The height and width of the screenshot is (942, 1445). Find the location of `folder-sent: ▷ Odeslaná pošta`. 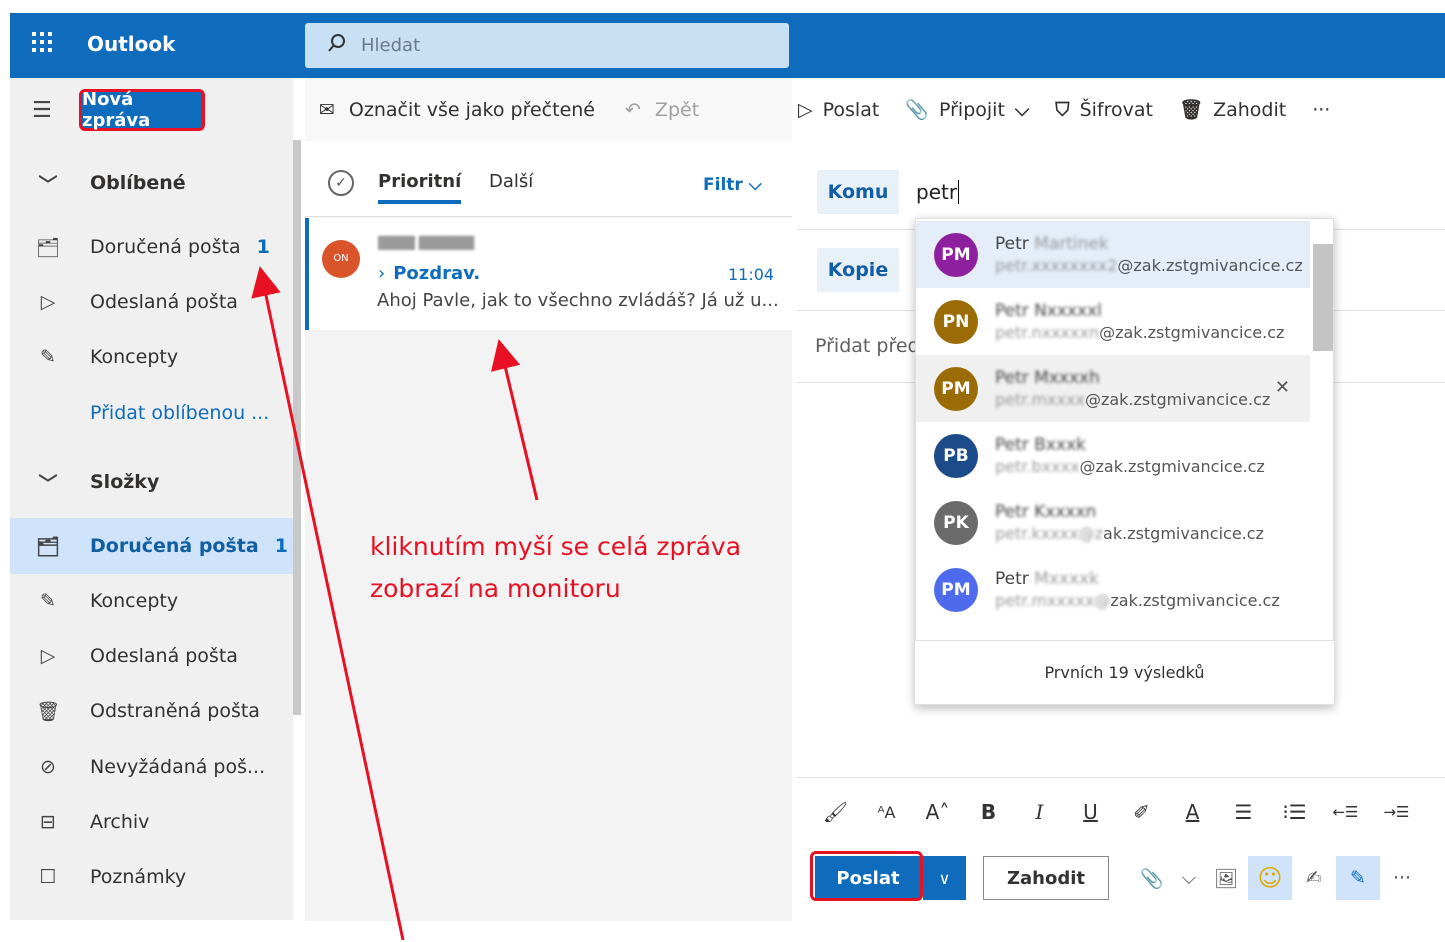

folder-sent: ▷ Odeslaná pošta is located at coordinates (151, 656).